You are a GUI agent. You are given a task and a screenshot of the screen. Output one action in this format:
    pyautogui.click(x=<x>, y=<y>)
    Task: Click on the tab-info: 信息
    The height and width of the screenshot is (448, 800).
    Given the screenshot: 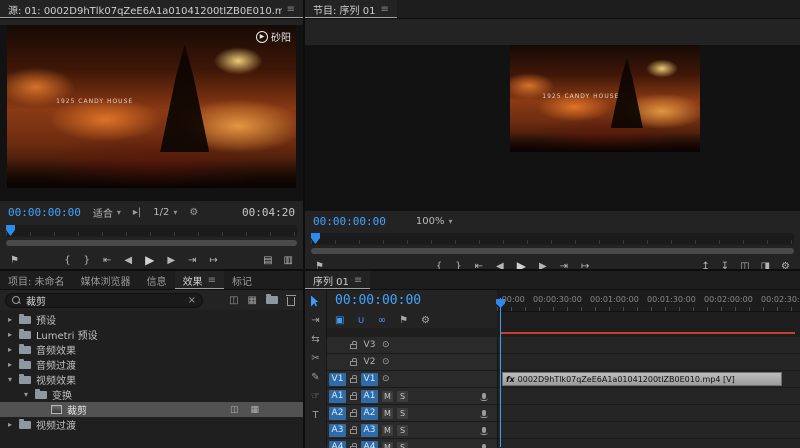 What is the action you would take?
    pyautogui.click(x=157, y=280)
    